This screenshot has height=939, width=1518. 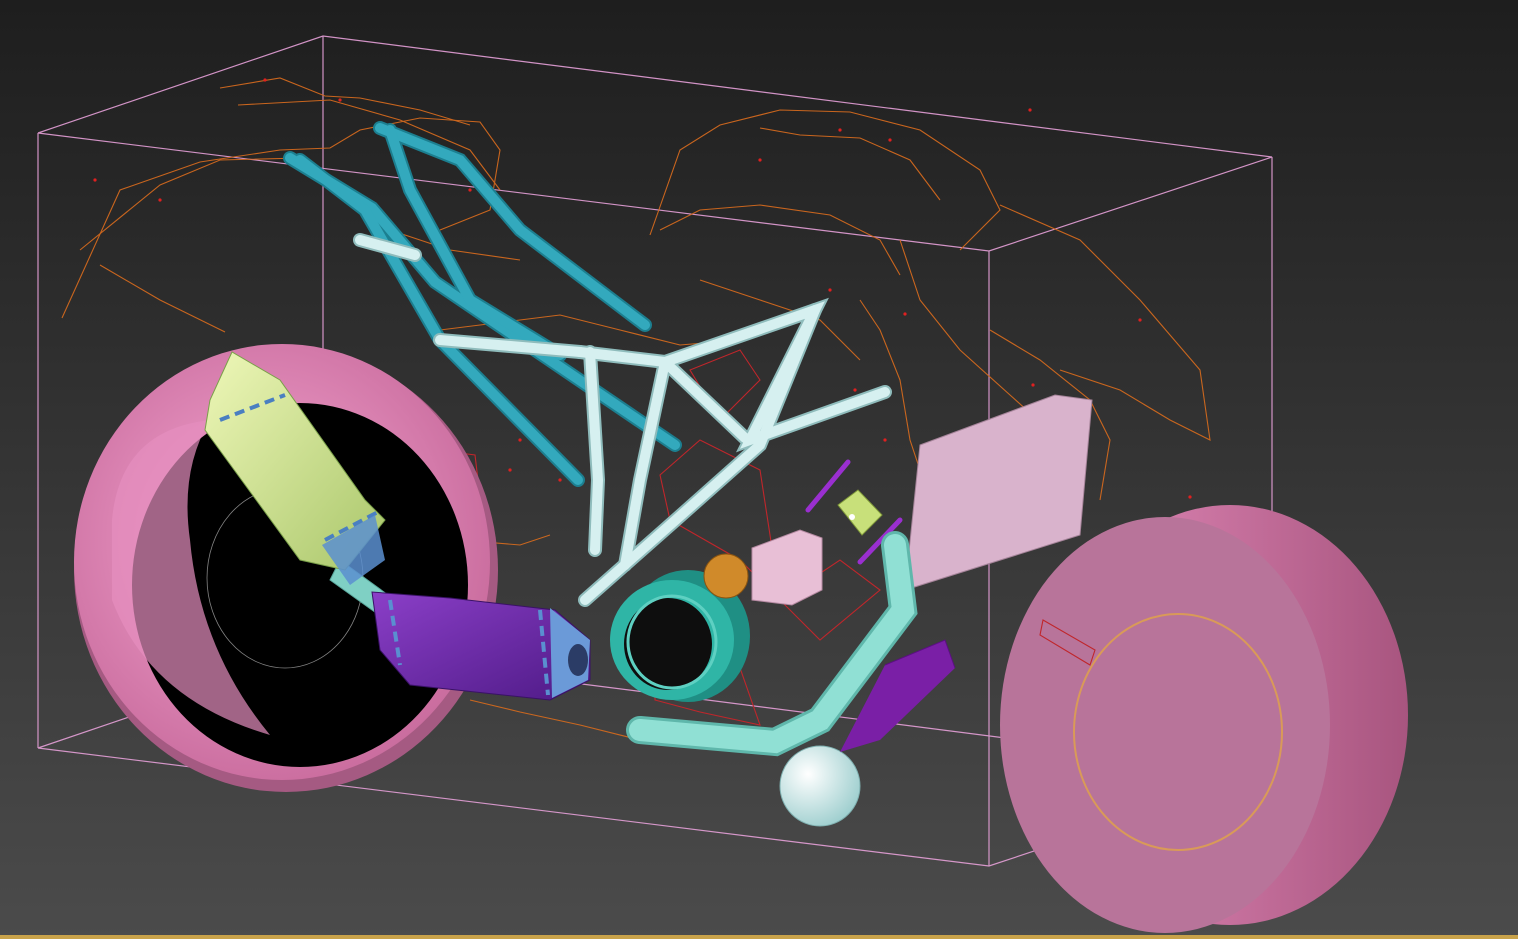 What do you see at coordinates (1204, 719) in the screenshot?
I see `front-wheel` at bounding box center [1204, 719].